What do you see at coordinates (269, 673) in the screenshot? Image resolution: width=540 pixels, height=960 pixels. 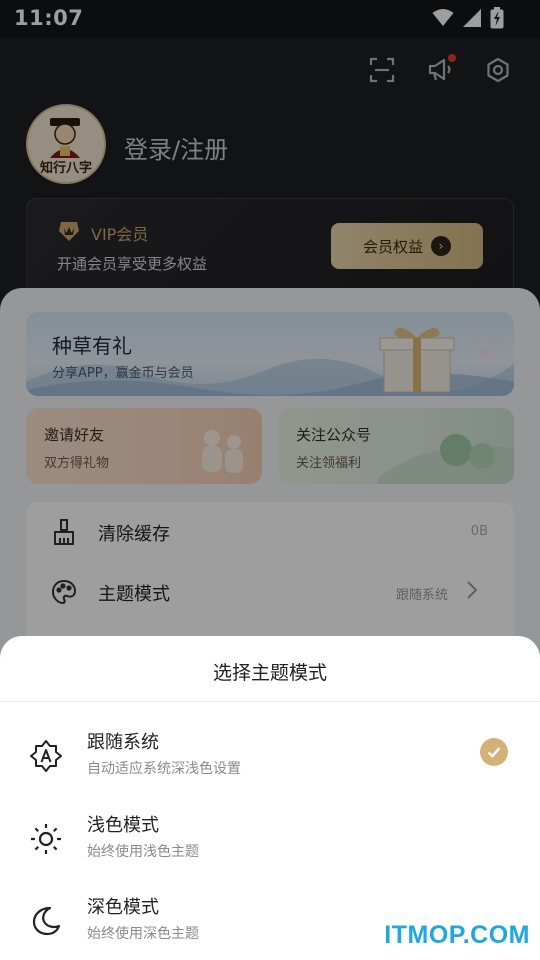 I see `sheet-title: 选择主题模式` at bounding box center [269, 673].